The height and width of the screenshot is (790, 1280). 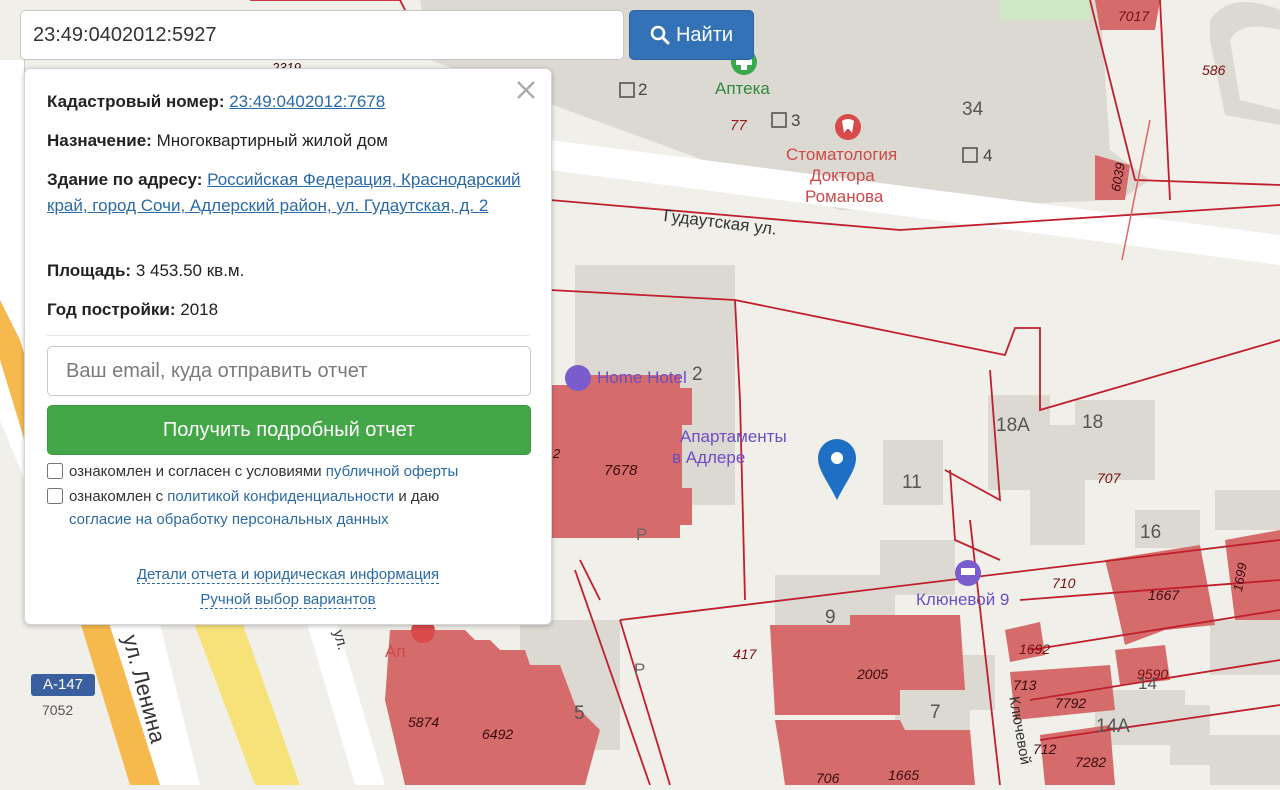 I want to click on search-button-label: Найти, so click(x=704, y=34).